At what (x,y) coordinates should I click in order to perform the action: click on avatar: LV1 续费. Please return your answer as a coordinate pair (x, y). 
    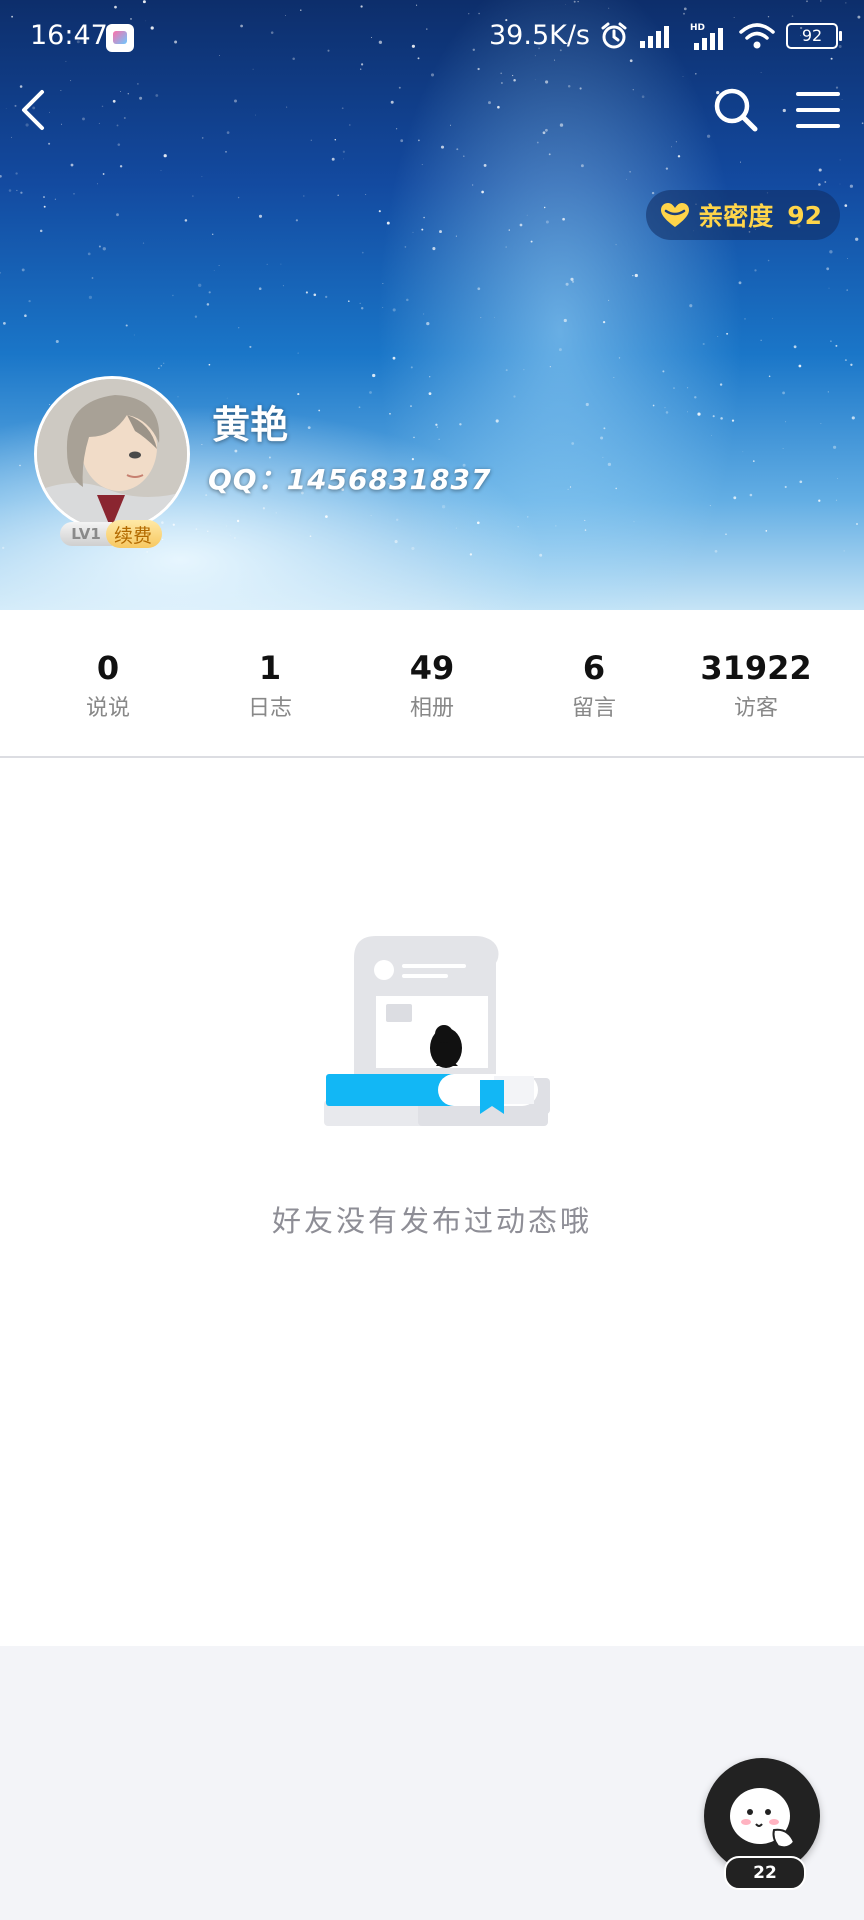
    Looking at the image, I should click on (112, 462).